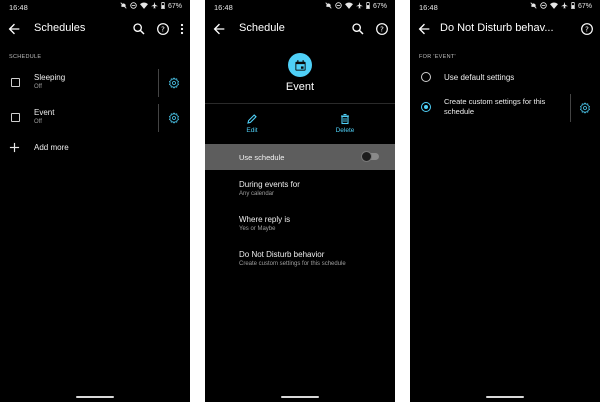  What do you see at coordinates (95, 29) in the screenshot?
I see `app-bar: Schedules ?` at bounding box center [95, 29].